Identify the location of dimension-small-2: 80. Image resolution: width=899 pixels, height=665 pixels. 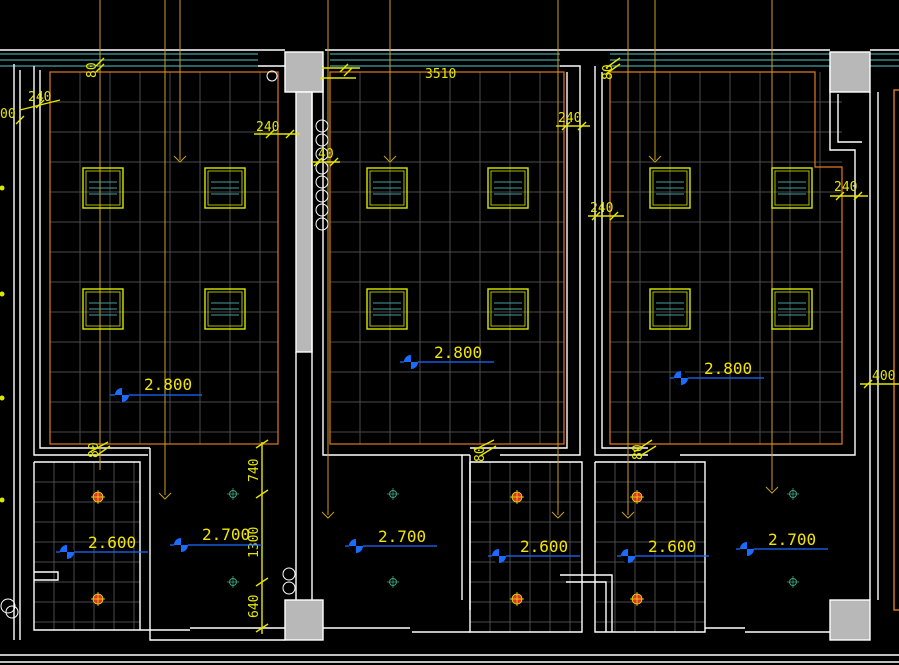
(608, 72).